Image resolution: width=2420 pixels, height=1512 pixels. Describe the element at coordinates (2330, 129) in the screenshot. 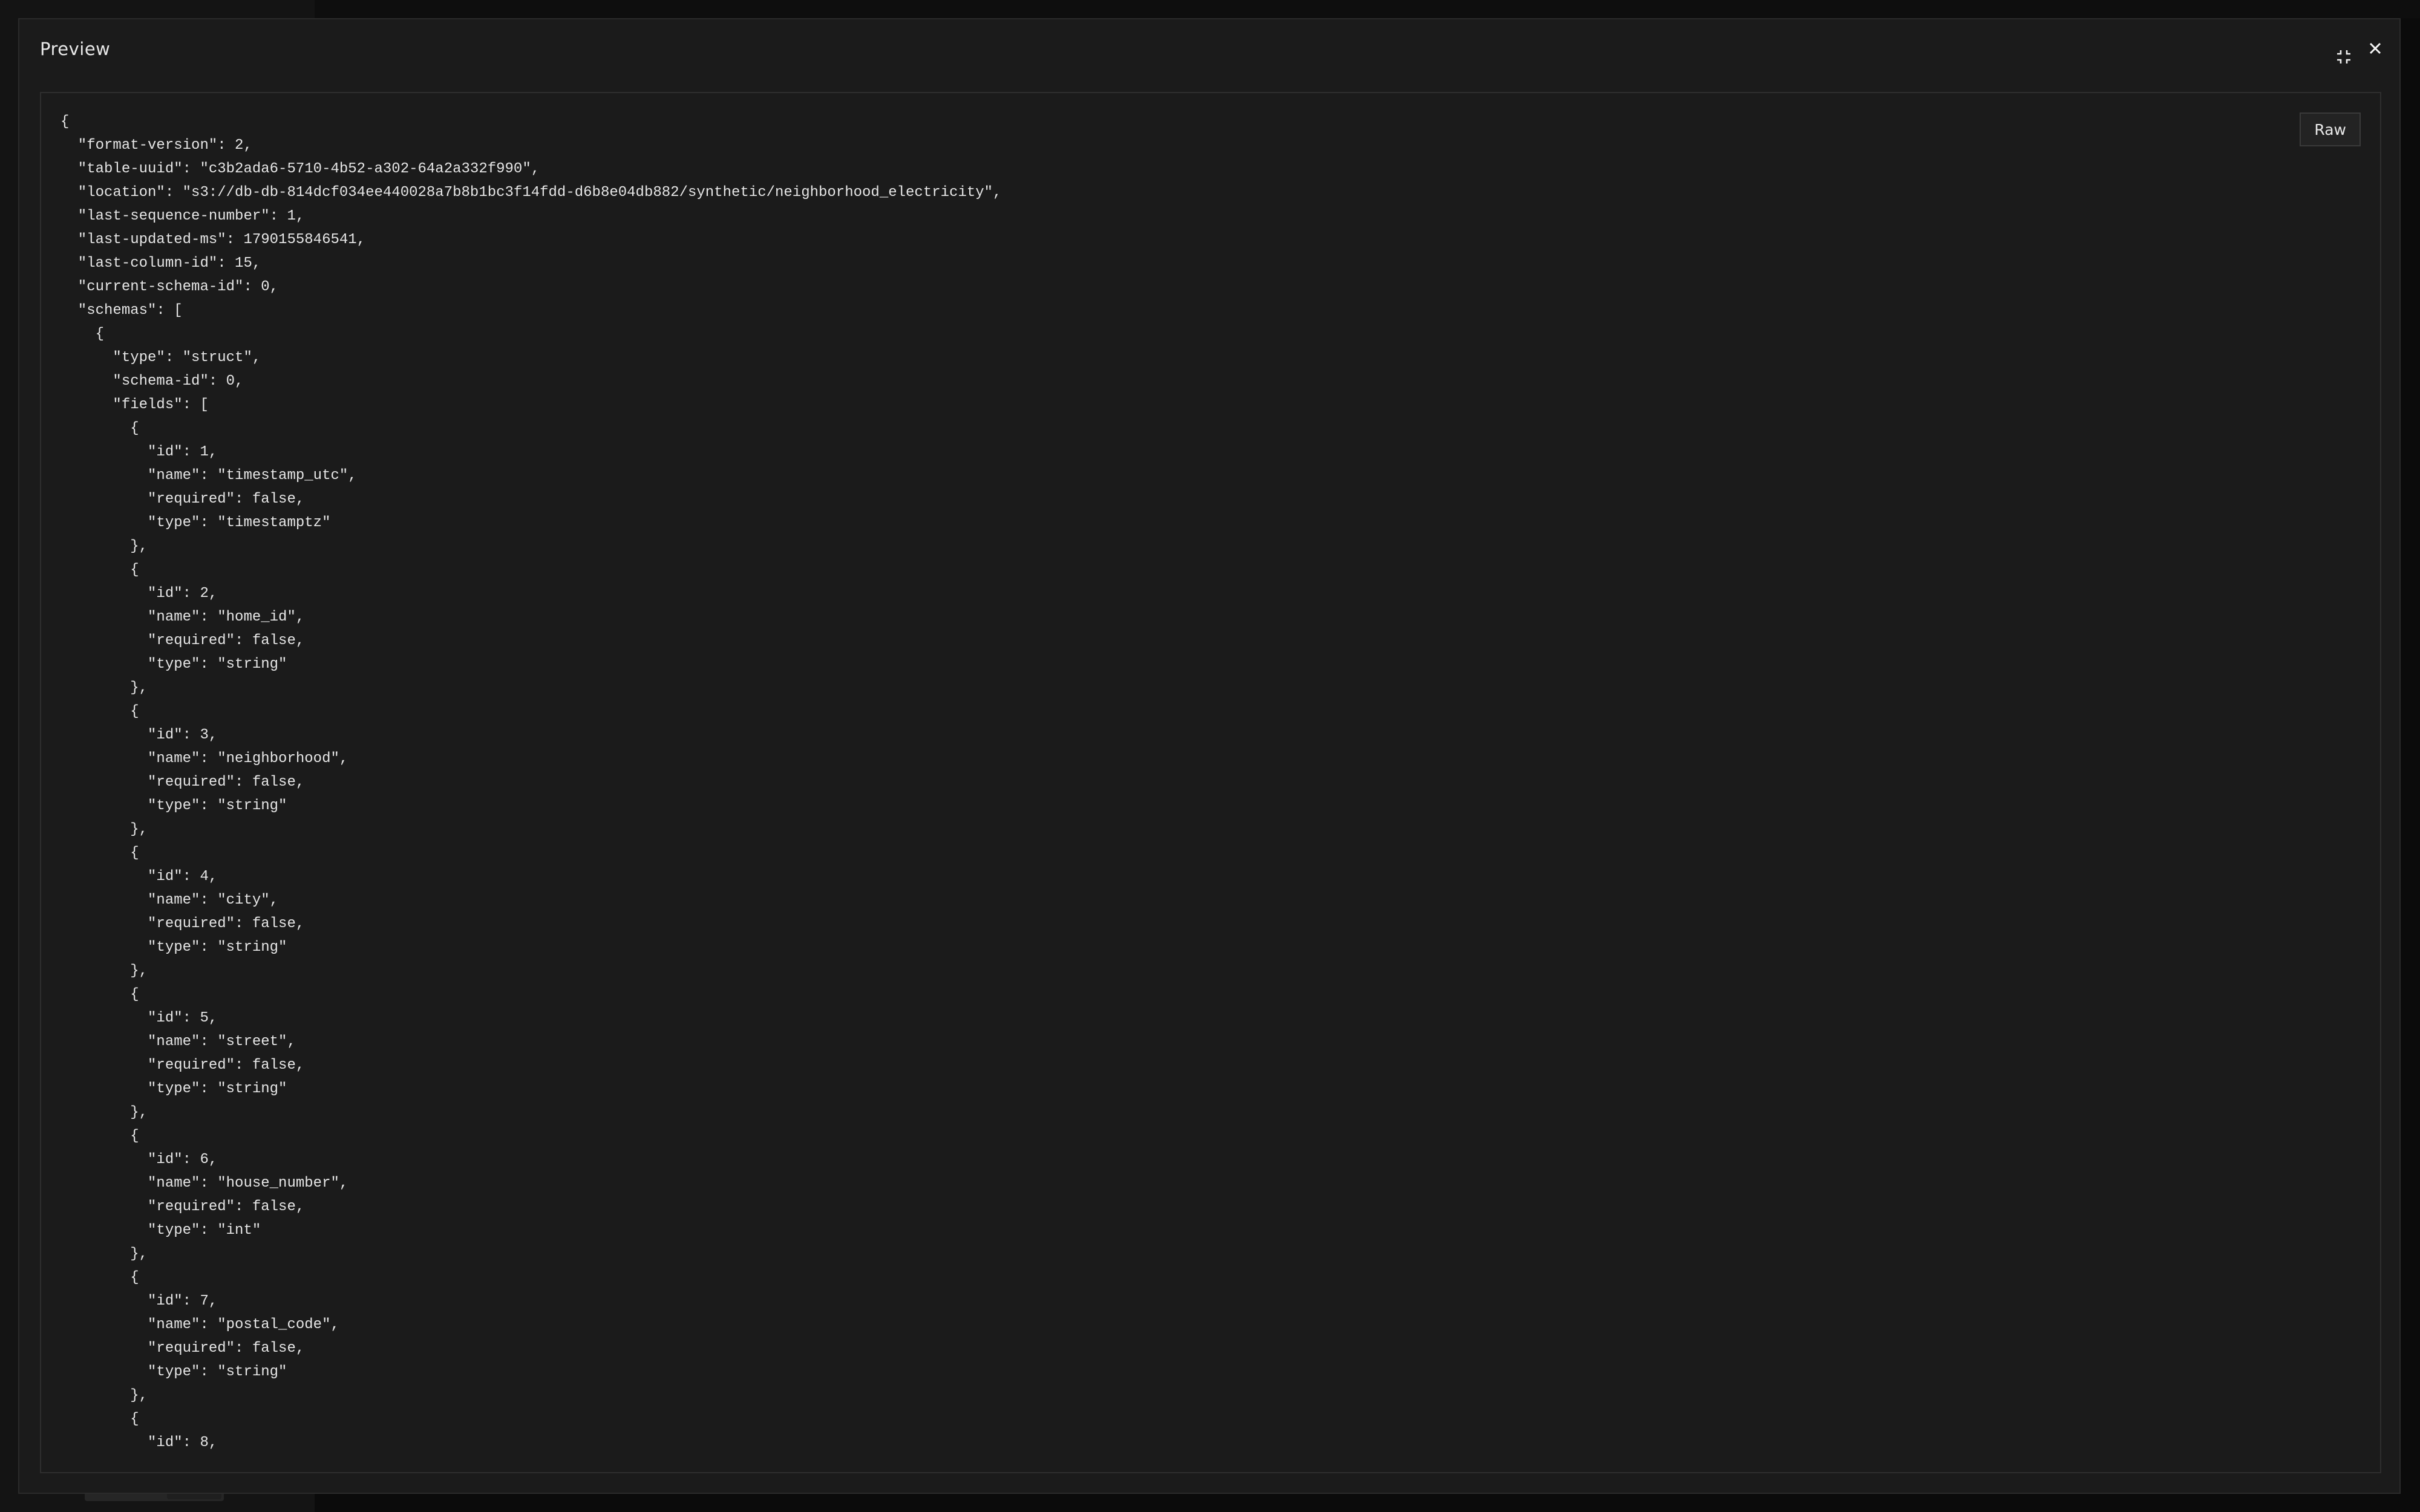

I see `raw-button: Raw` at that location.